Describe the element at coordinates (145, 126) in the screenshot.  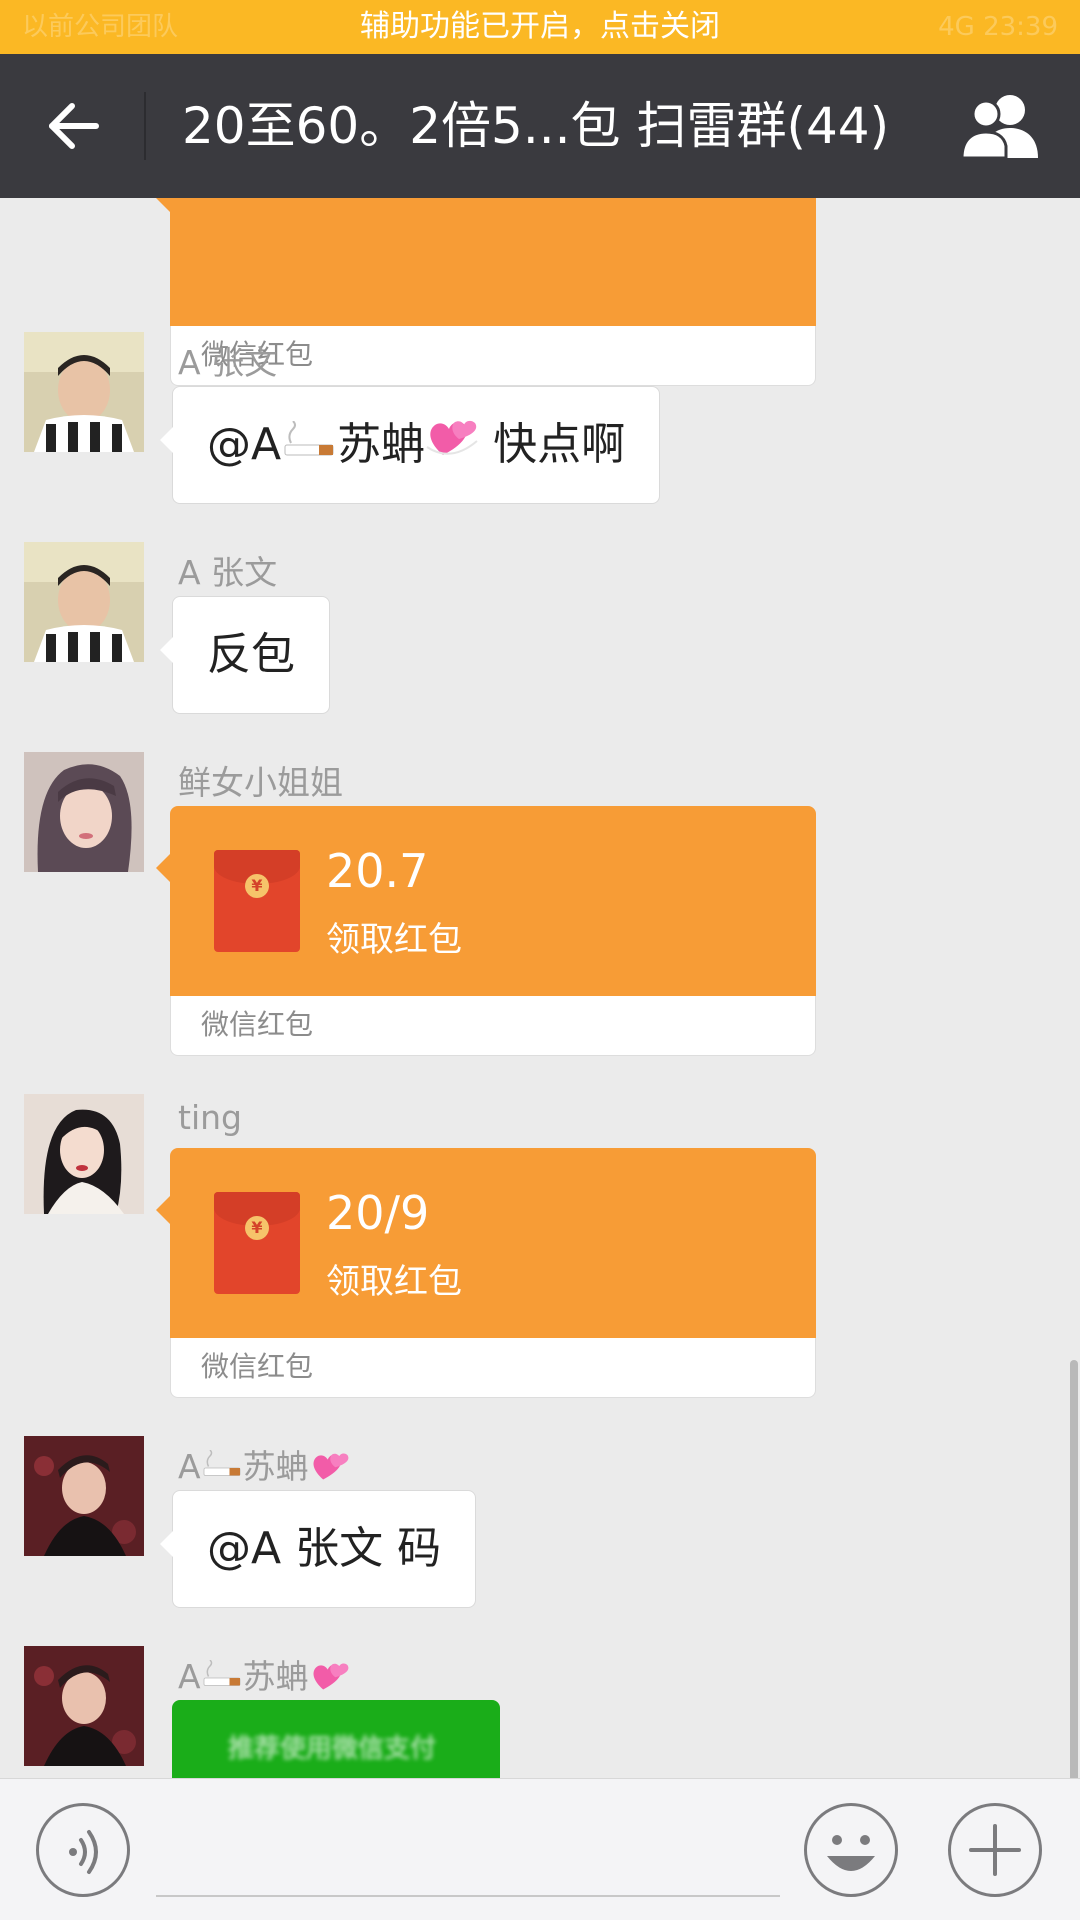
I see `header-divider` at that location.